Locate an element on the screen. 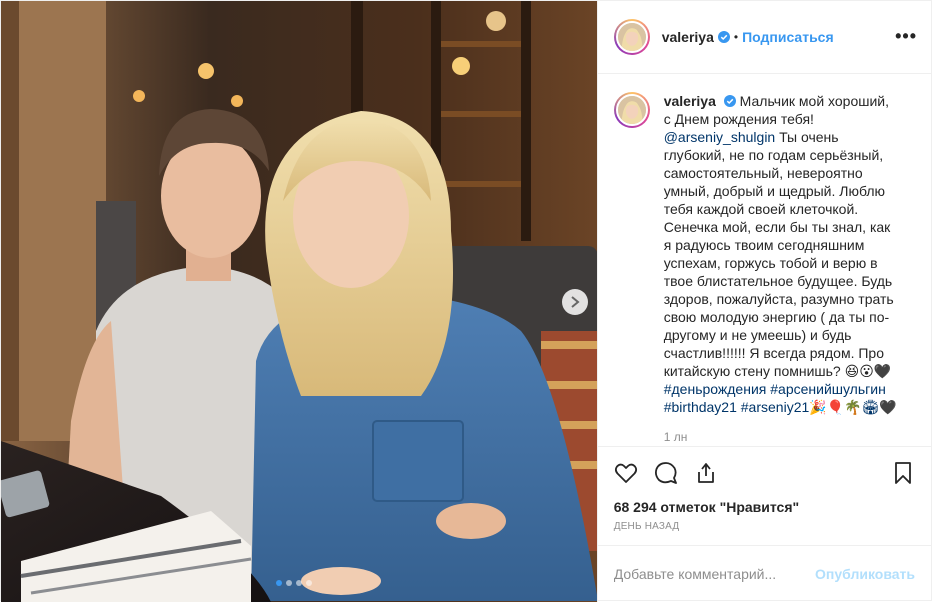 This screenshot has height=602, width=932. caption-avatar is located at coordinates (631, 109).